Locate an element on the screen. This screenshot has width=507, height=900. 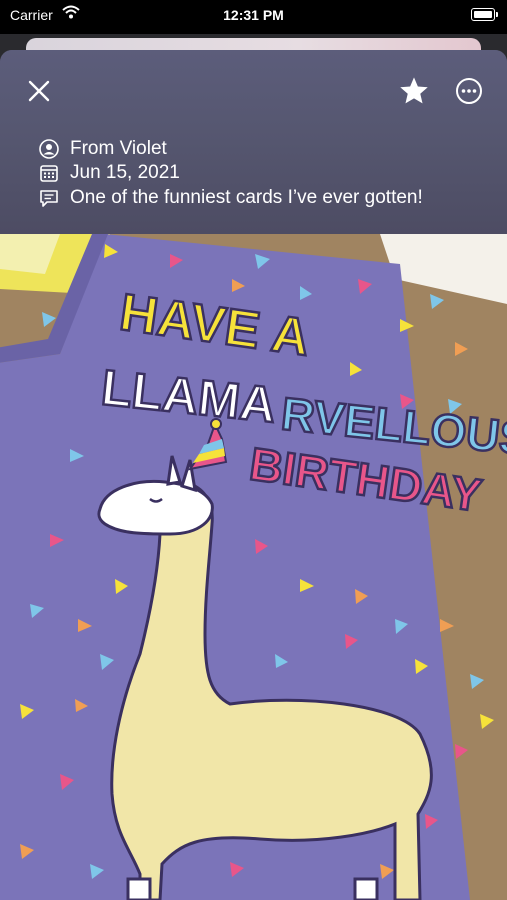
status-bar: Carrier 12:31 PM is located at coordinates (253, 17).